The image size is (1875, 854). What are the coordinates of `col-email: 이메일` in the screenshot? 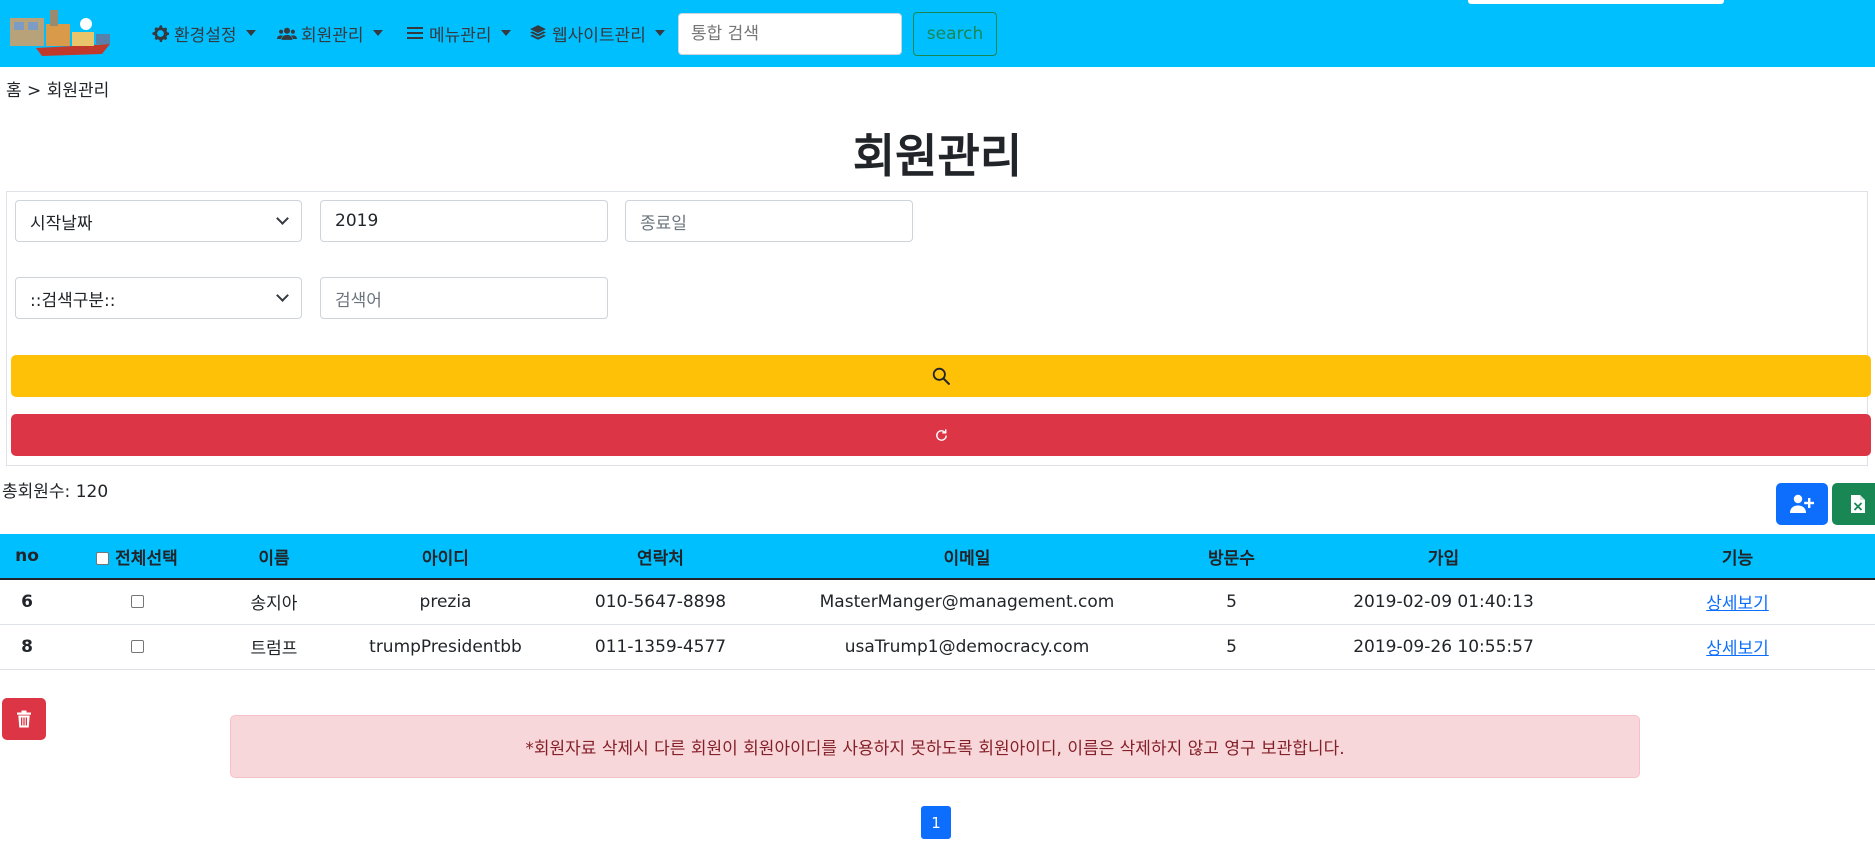 It's located at (967, 557).